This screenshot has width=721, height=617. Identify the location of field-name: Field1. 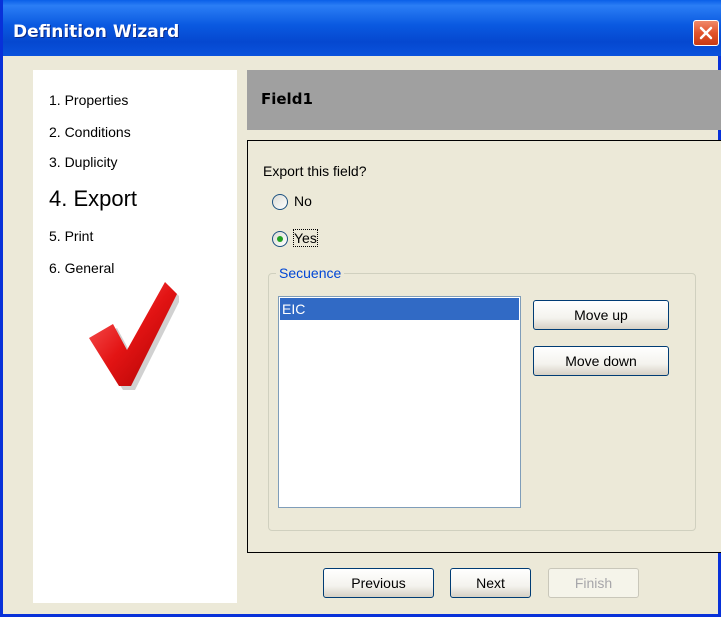
(287, 99).